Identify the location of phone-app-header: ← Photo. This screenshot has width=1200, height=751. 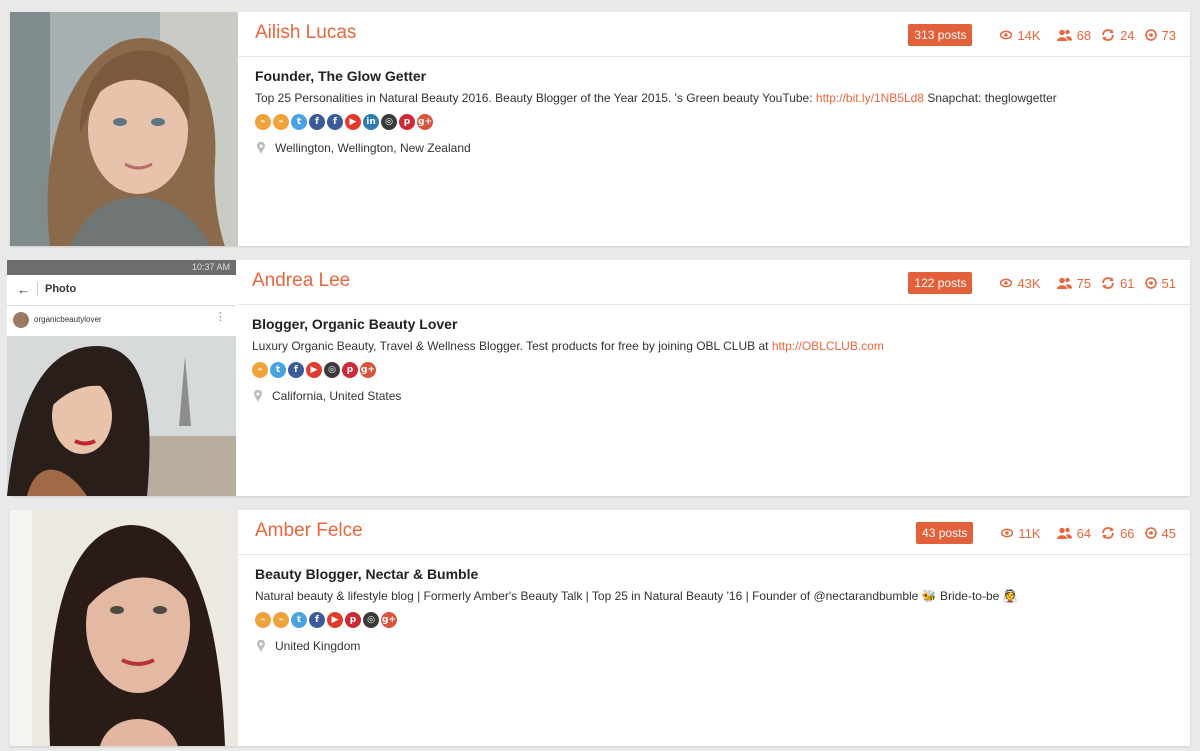
(121, 290).